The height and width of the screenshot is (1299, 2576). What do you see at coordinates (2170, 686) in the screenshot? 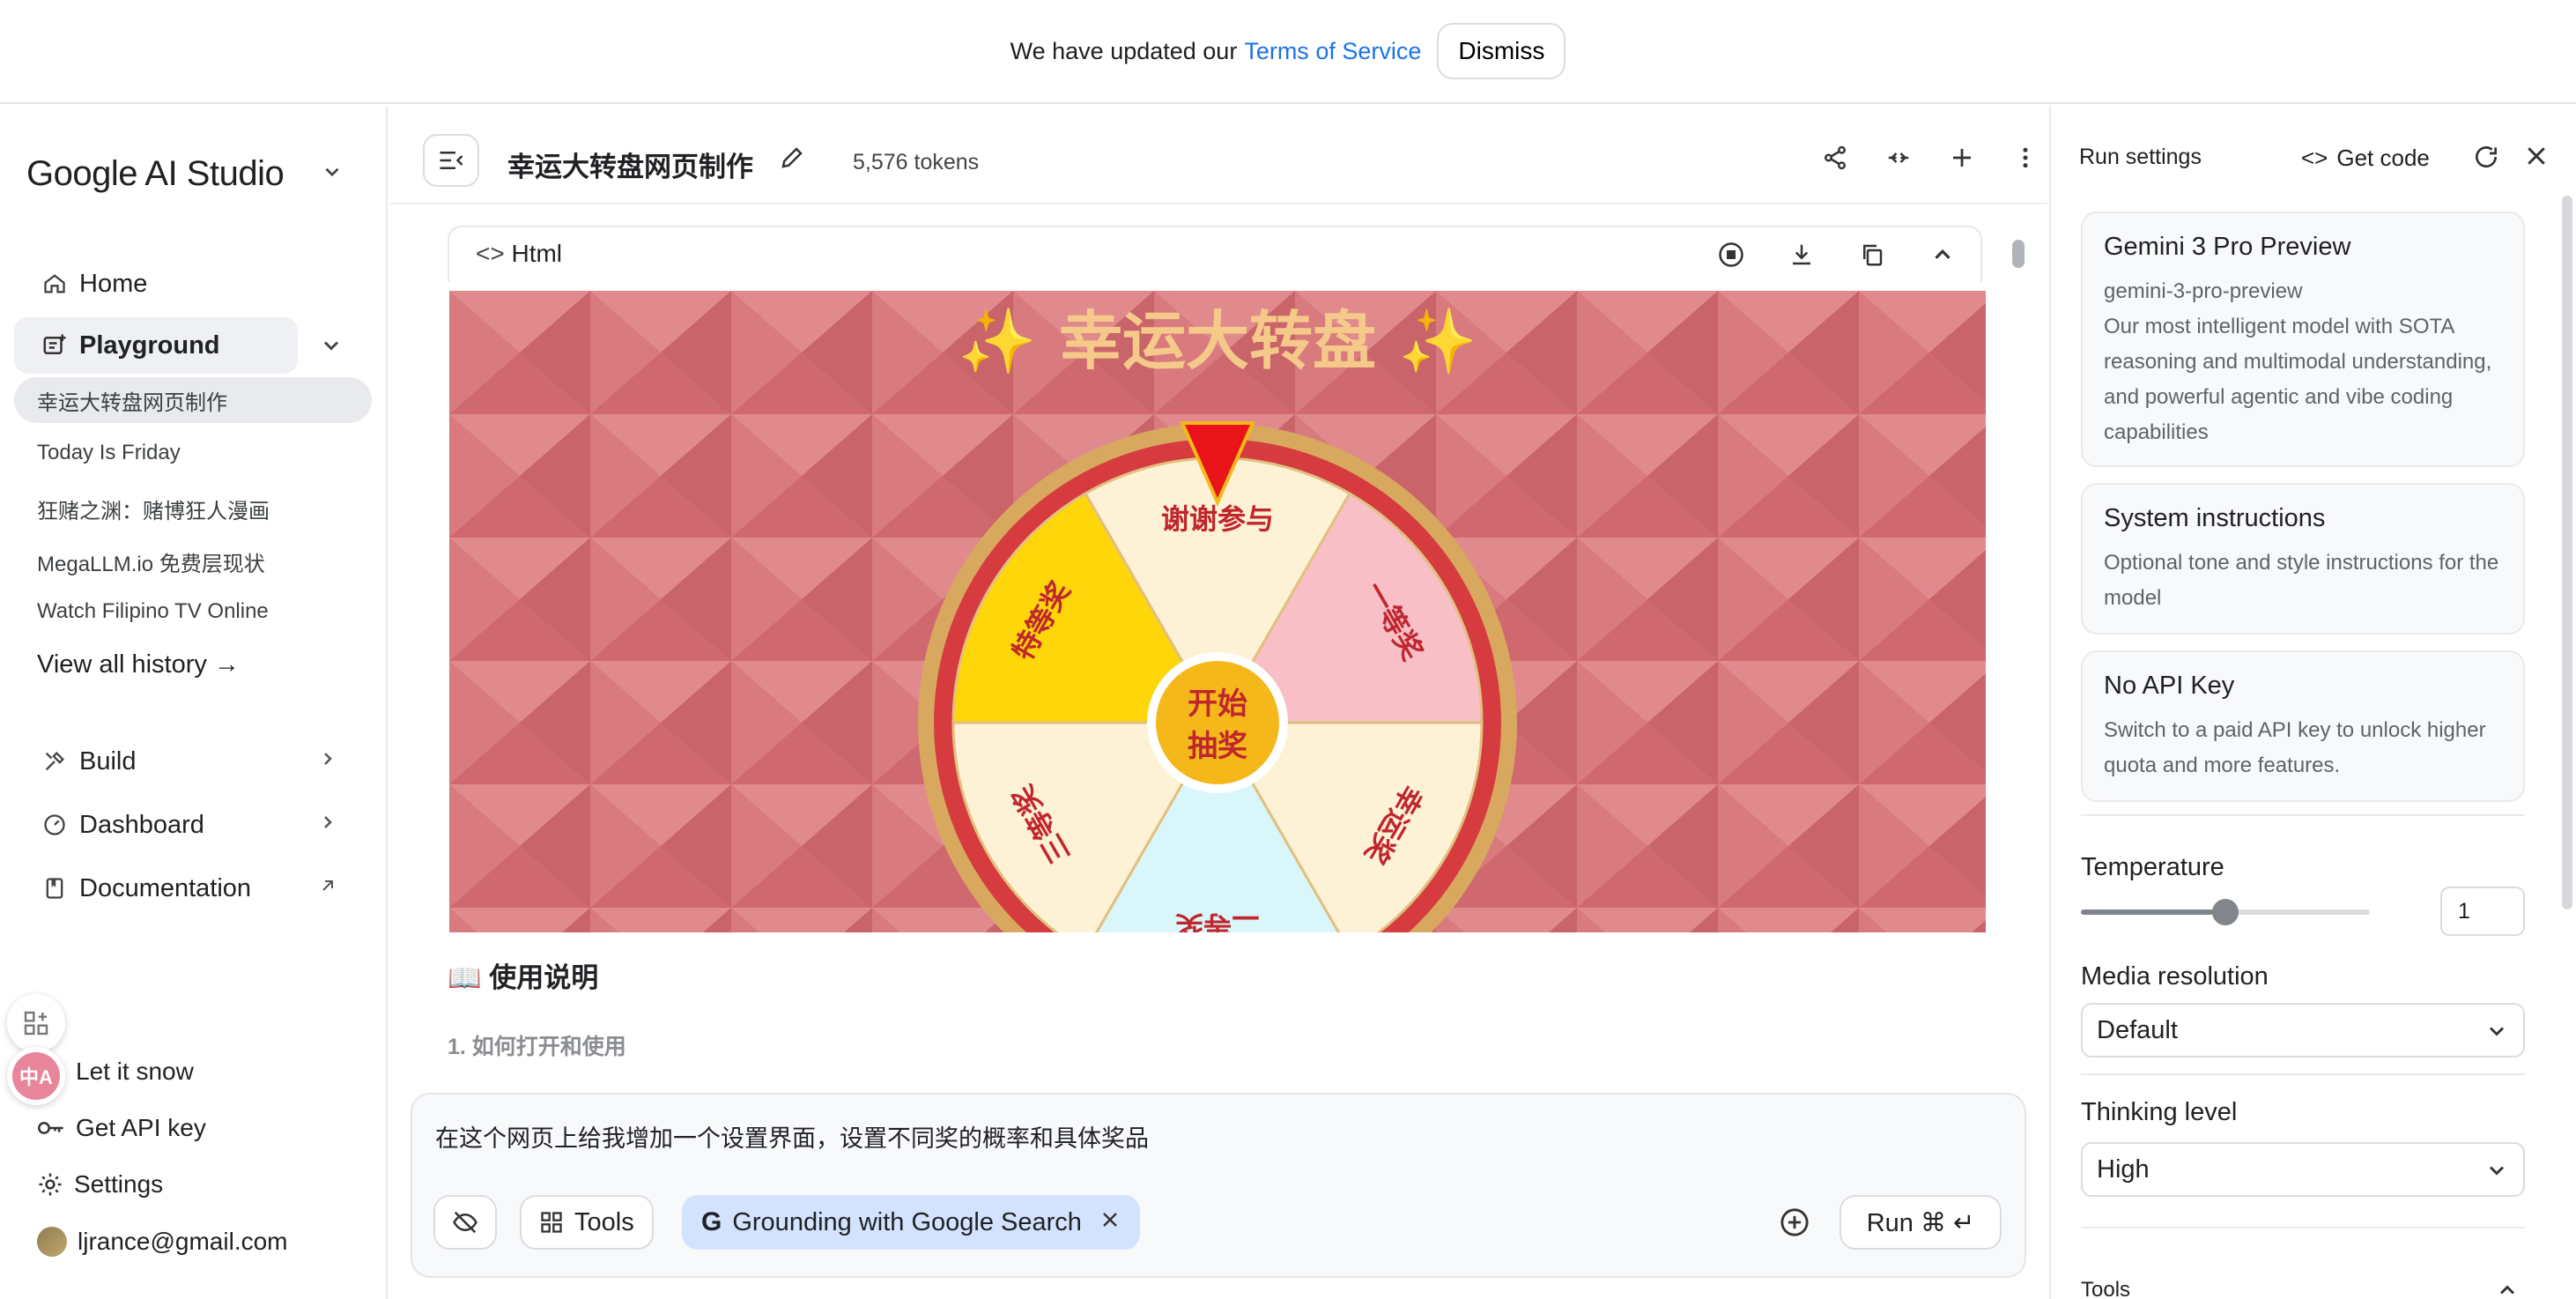
I see `api-key-title: No API Key` at bounding box center [2170, 686].